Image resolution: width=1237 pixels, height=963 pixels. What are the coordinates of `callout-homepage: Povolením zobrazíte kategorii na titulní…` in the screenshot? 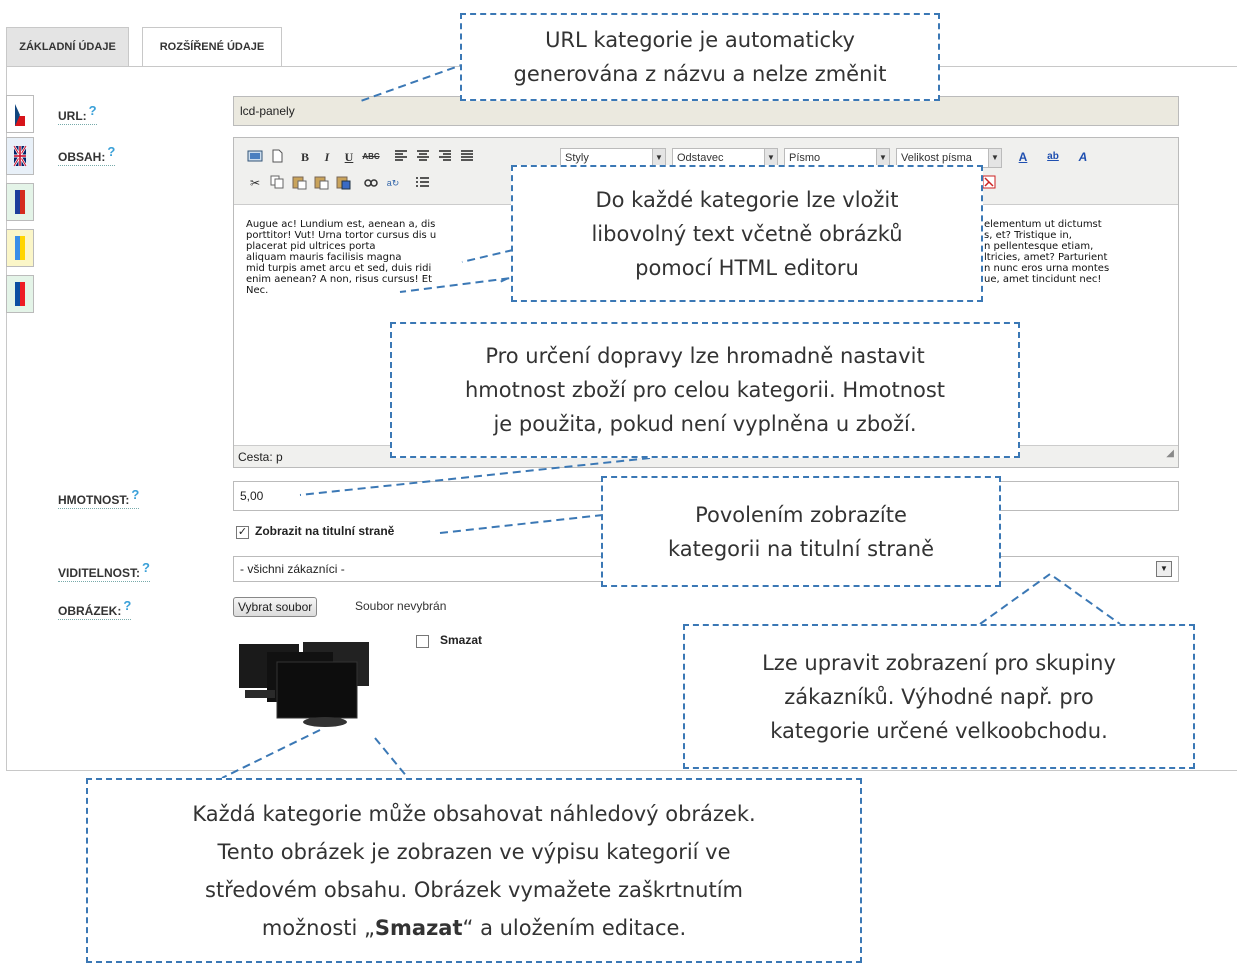 It's located at (801, 531).